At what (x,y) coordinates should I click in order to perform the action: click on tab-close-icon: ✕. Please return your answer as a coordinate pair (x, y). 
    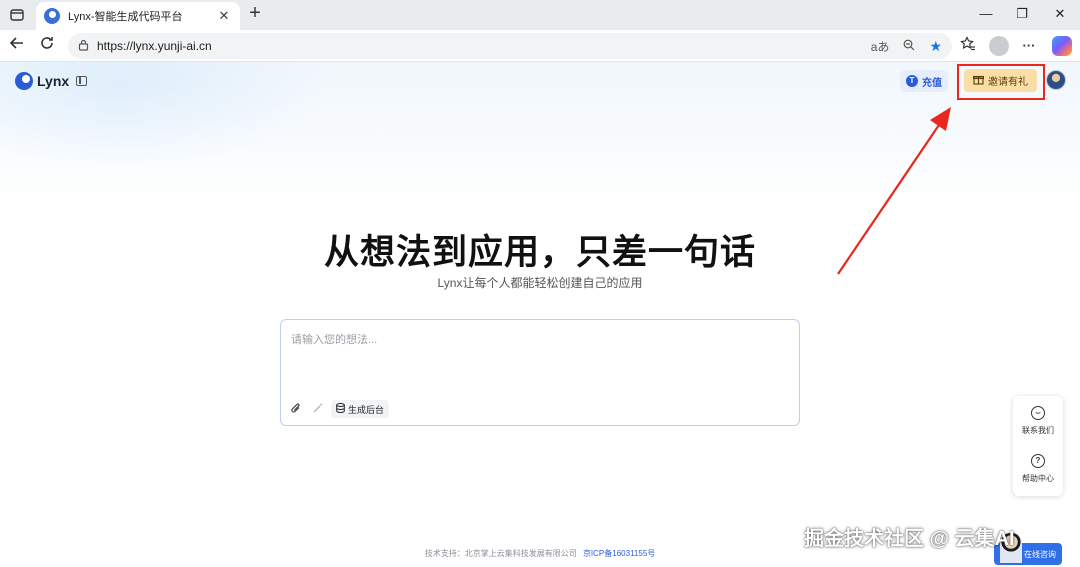
    Looking at the image, I should click on (224, 16).